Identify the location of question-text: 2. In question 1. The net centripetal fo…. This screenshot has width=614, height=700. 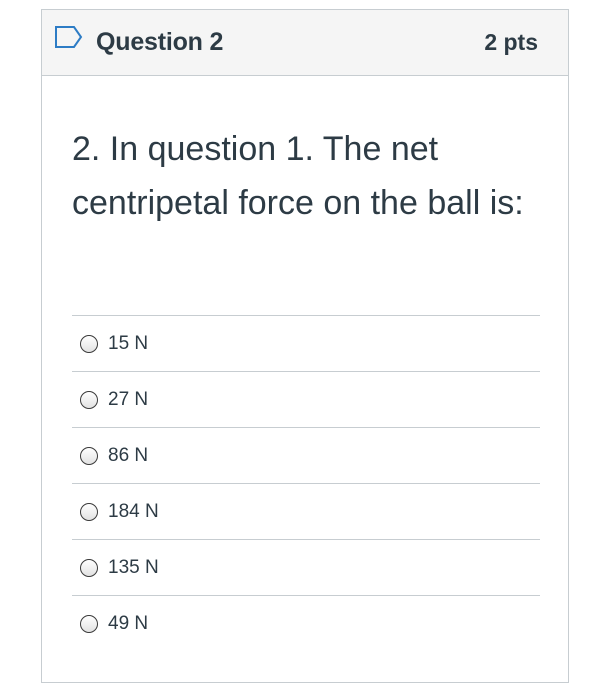
(298, 176).